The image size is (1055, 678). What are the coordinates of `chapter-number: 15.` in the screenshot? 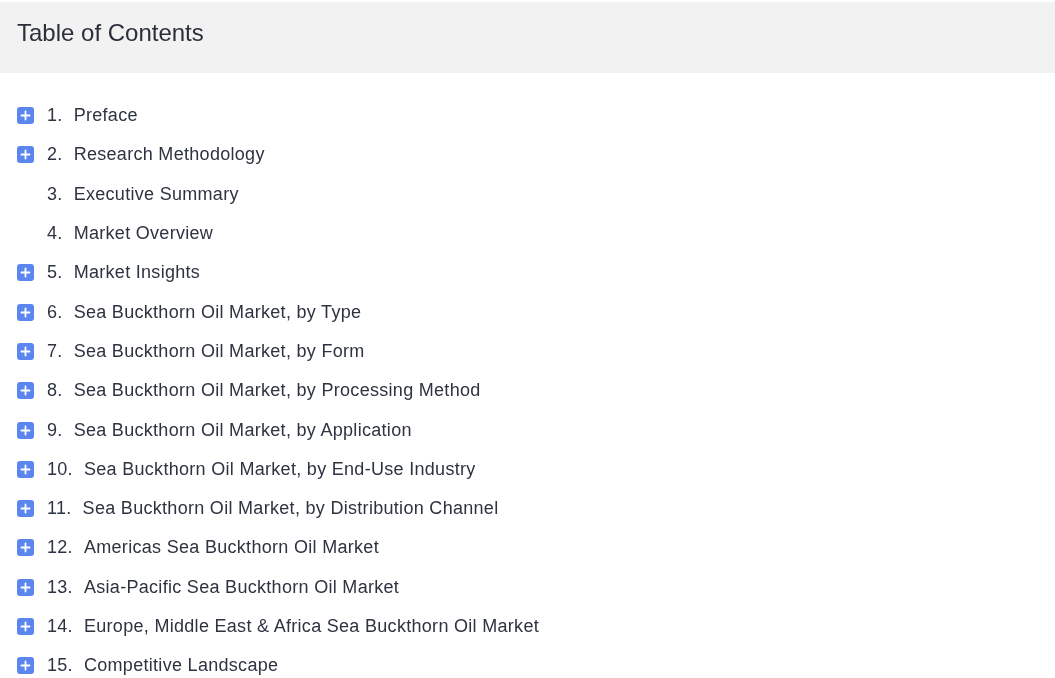 It's located at (60, 666).